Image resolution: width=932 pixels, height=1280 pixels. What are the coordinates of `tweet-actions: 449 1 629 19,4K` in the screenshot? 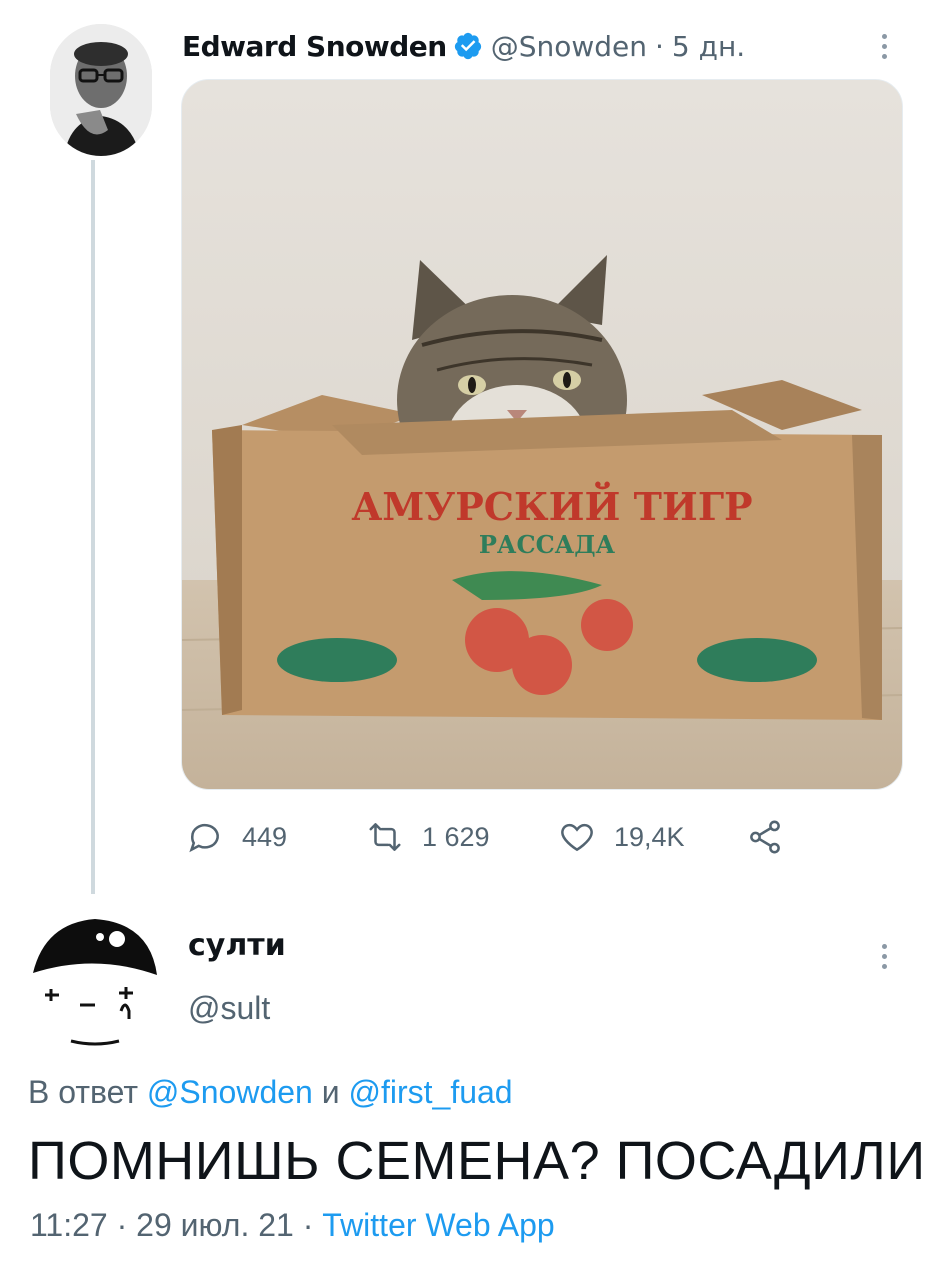 It's located at (496, 837).